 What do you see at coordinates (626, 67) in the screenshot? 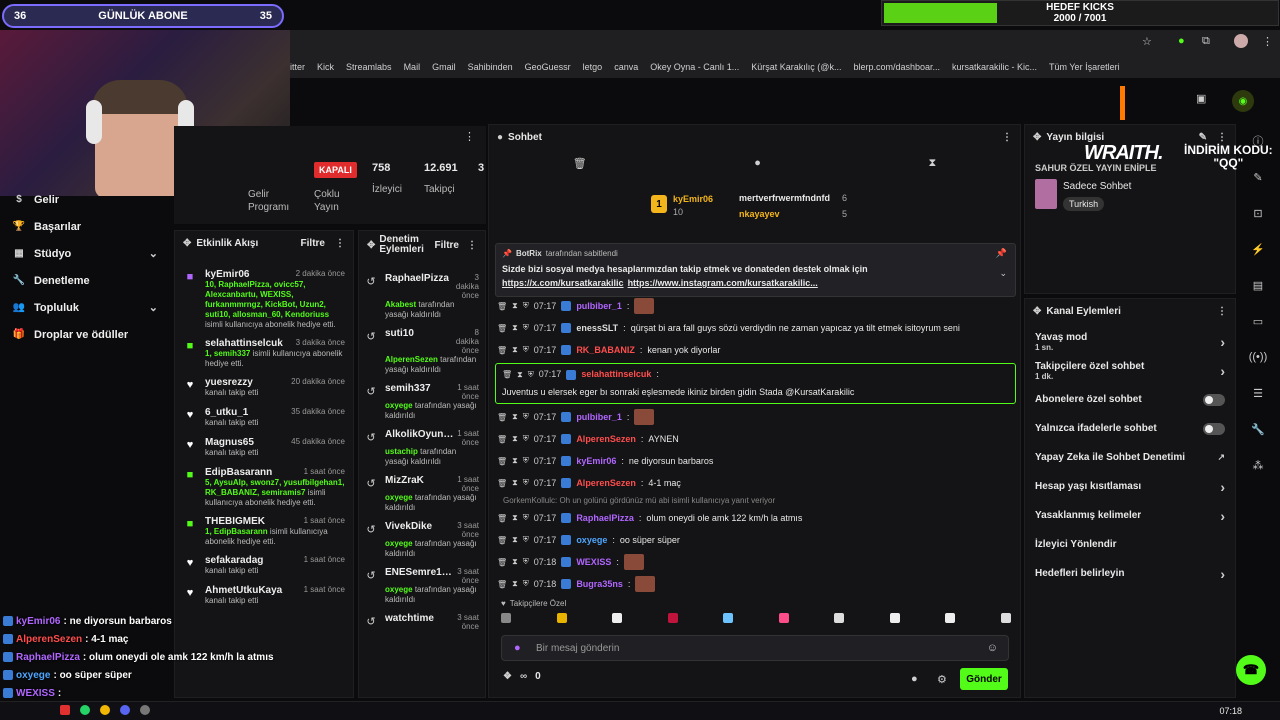
I see `bookmark-item: canva` at bounding box center [626, 67].